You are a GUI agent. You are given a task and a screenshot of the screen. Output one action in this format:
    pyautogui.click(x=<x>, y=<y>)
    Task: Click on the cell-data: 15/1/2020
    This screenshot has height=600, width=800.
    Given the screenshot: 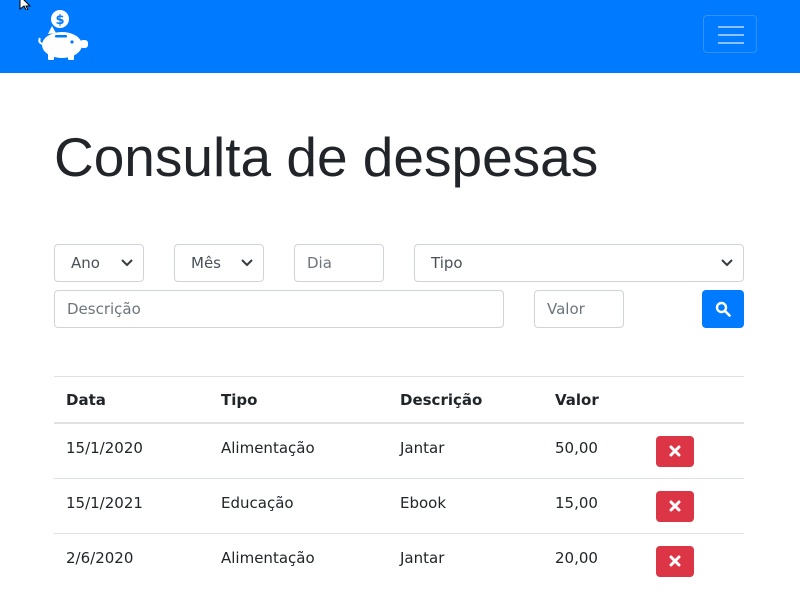 What is the action you would take?
    pyautogui.click(x=104, y=448)
    